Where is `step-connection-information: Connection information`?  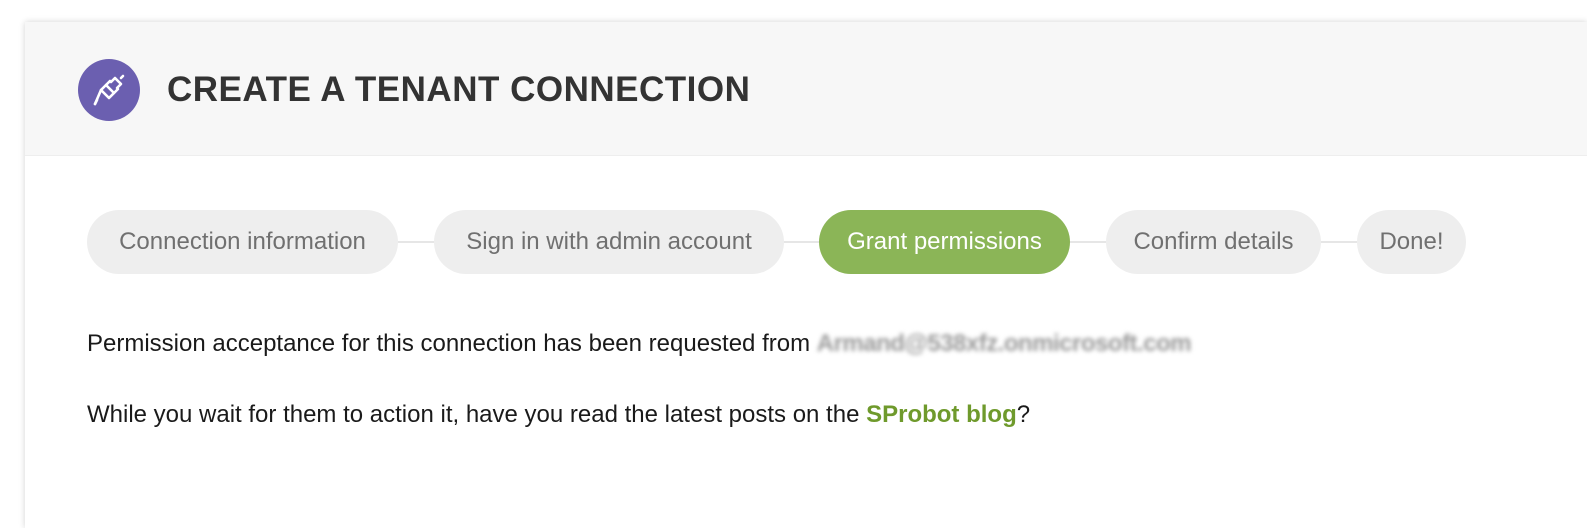
step-connection-information: Connection information is located at coordinates (242, 242).